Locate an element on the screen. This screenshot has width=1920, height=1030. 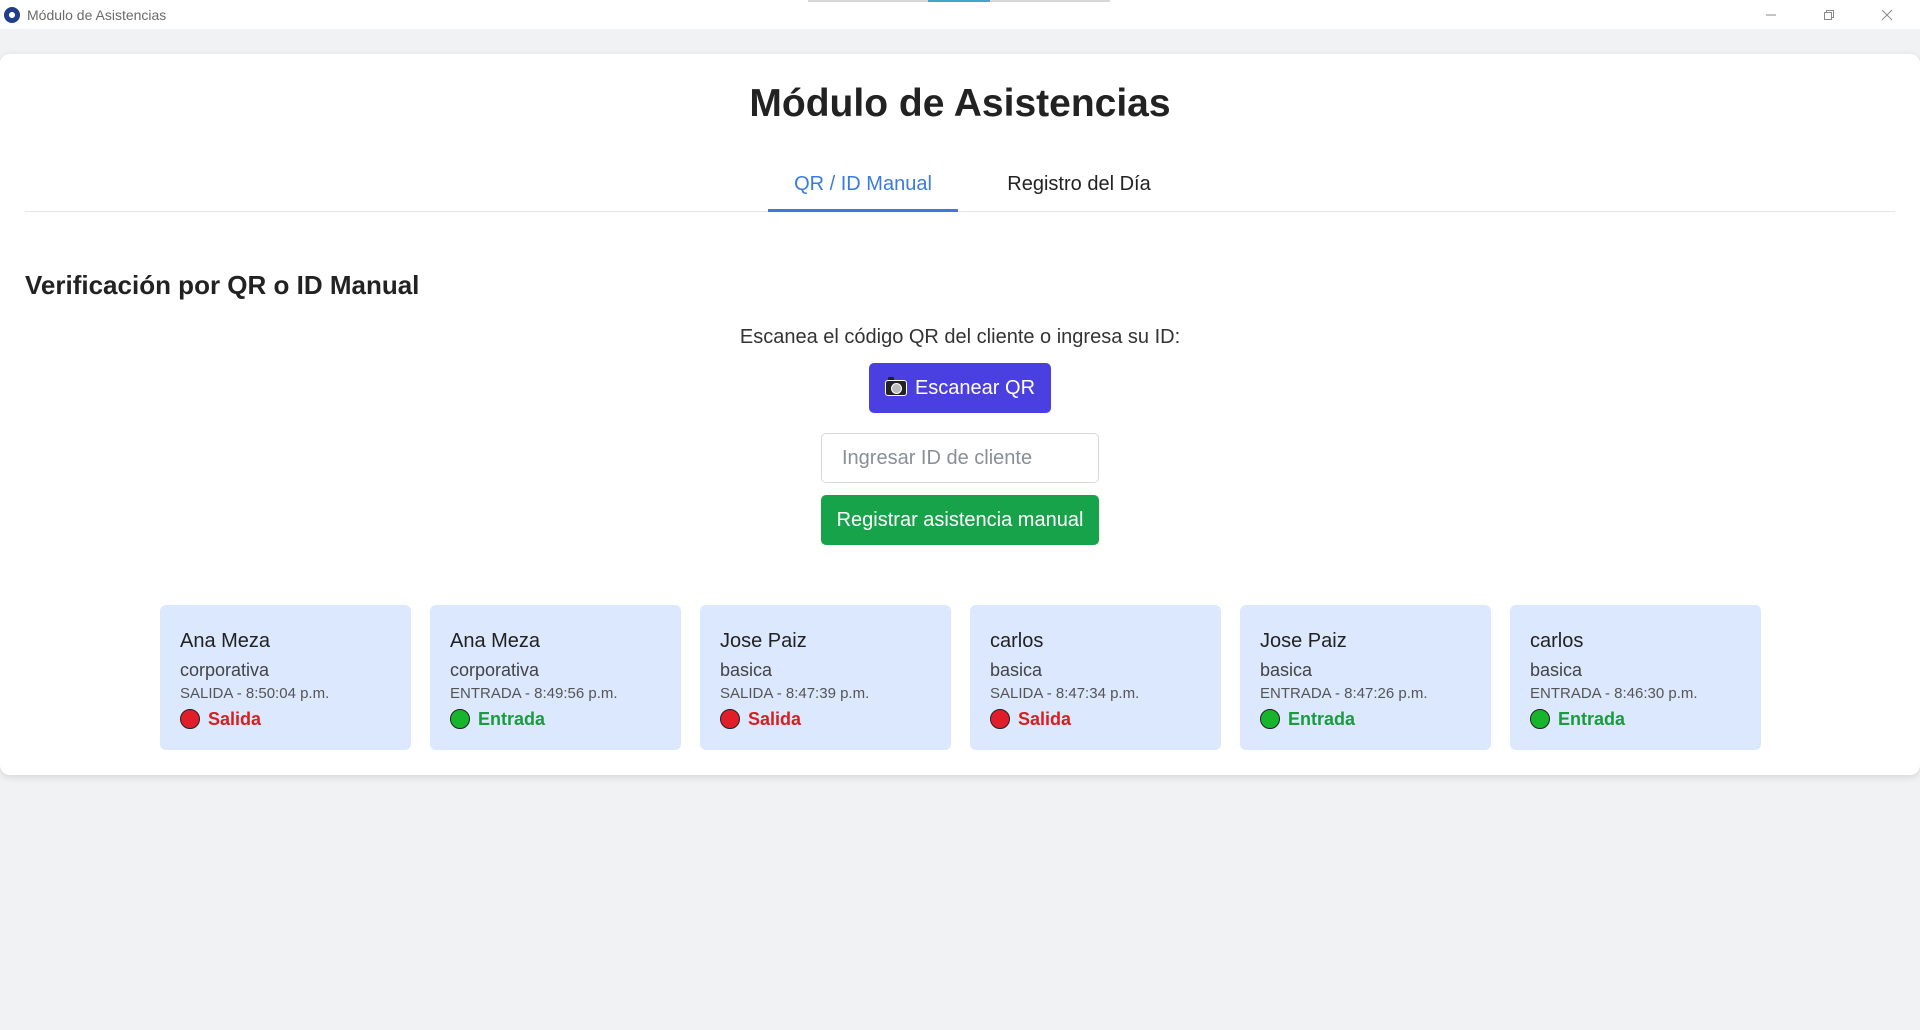
section-title: Verificación por QR o ID Manual is located at coordinates (222, 285).